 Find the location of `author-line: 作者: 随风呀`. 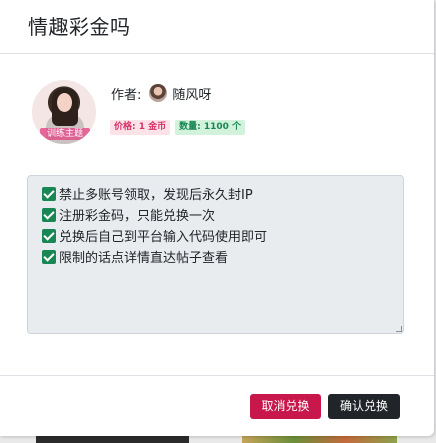

author-line: 作者: 随风呀 is located at coordinates (161, 93).